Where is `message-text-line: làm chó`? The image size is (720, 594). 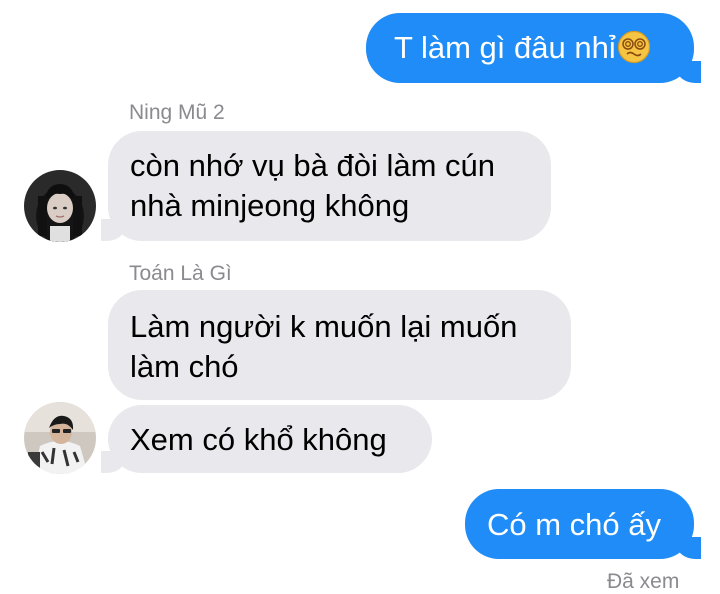 message-text-line: làm chó is located at coordinates (184, 366).